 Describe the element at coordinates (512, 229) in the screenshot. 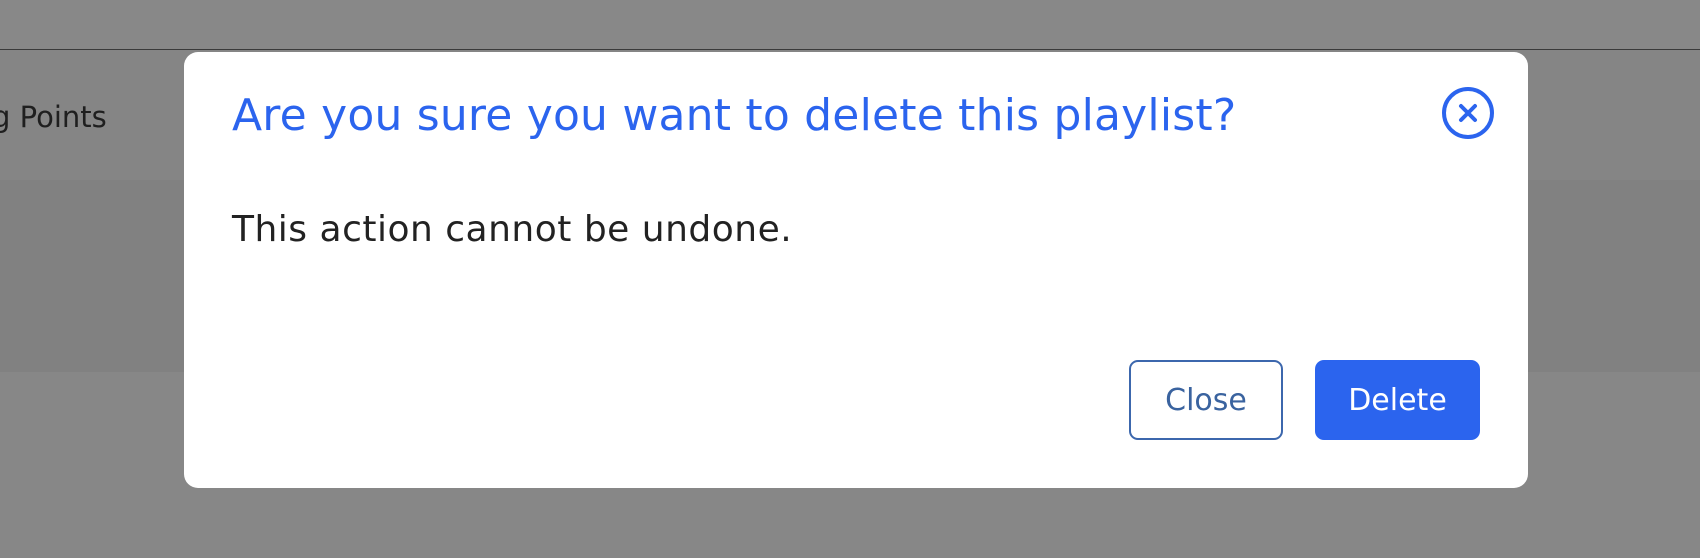

I see `dialog-message: This action cannot be undone.` at that location.